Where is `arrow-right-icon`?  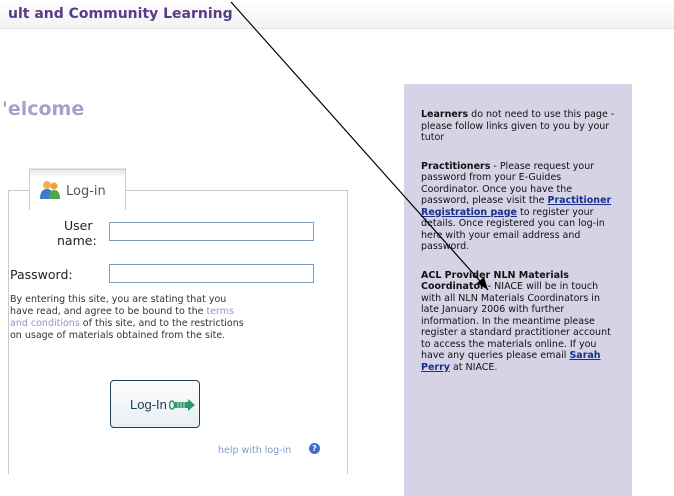
arrow-right-icon is located at coordinates (182, 405).